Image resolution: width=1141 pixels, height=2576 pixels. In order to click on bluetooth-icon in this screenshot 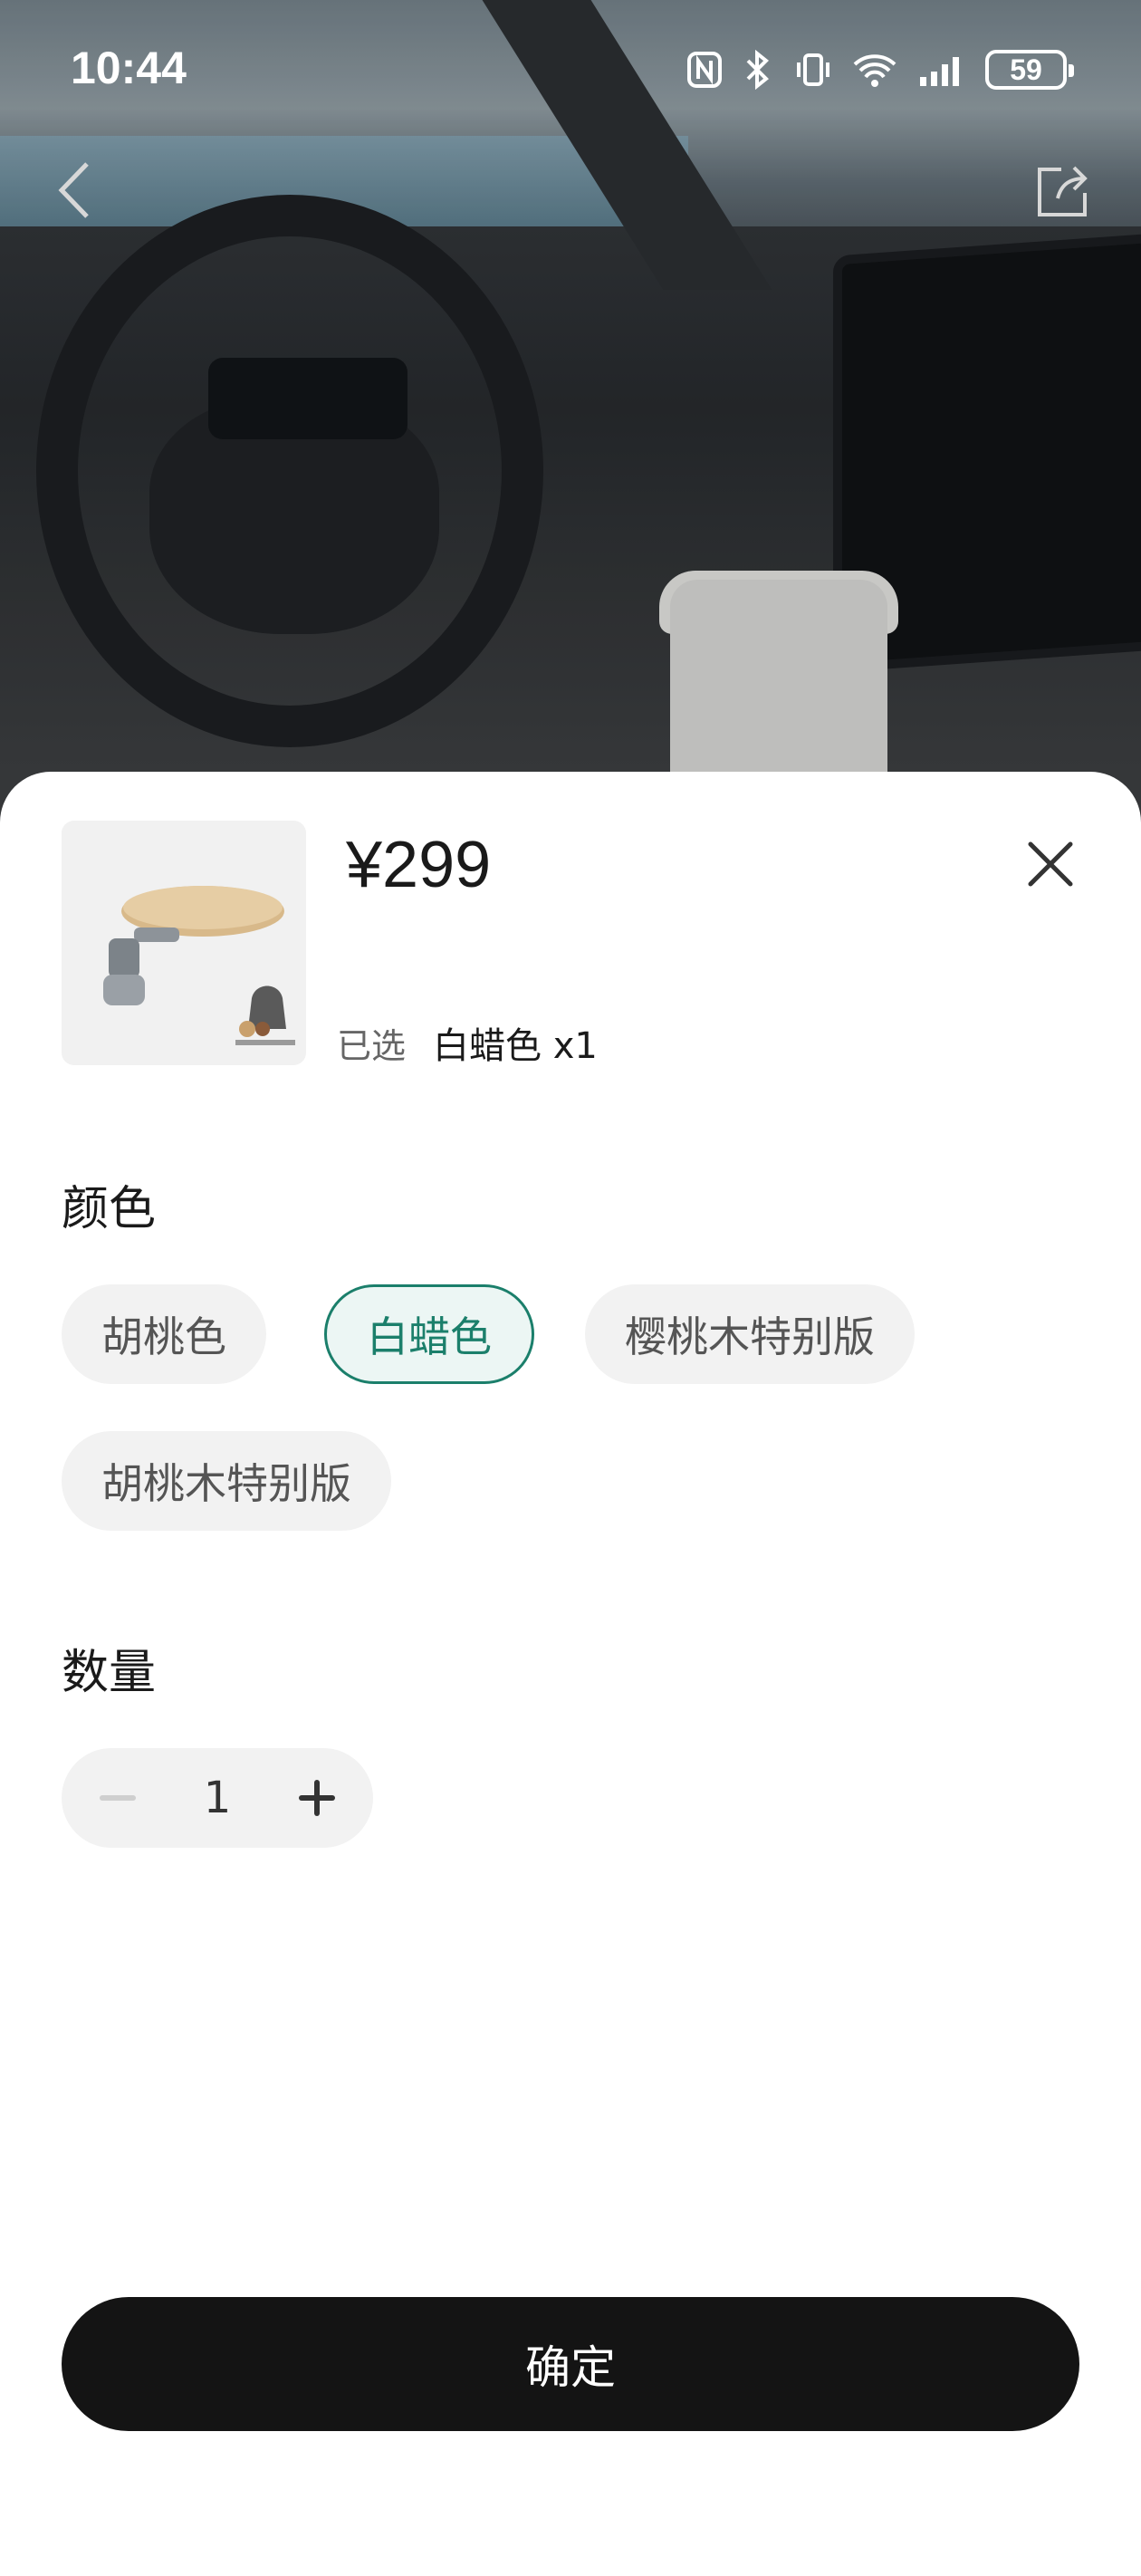, I will do `click(758, 70)`.